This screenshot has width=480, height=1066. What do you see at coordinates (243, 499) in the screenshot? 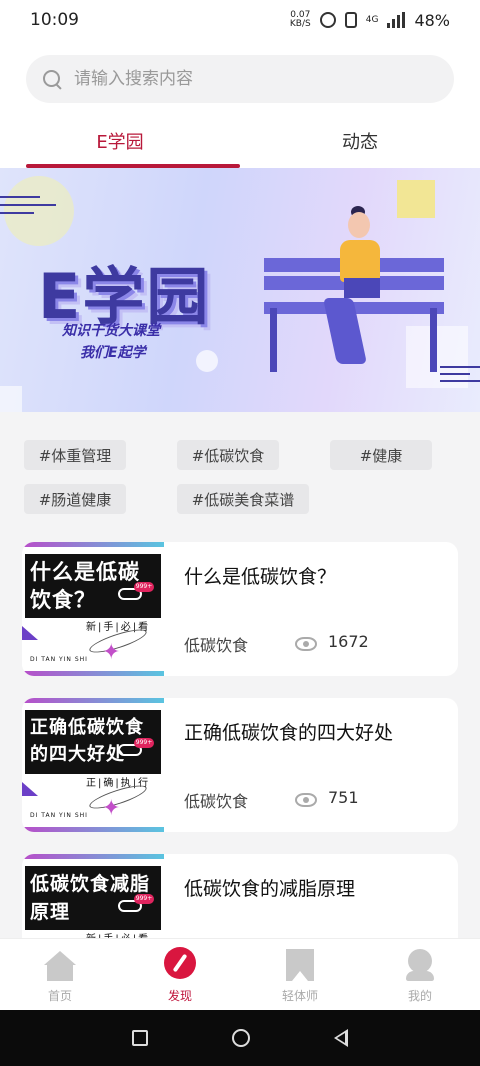
I see `tag-chip: #低碳美食菜谱` at bounding box center [243, 499].